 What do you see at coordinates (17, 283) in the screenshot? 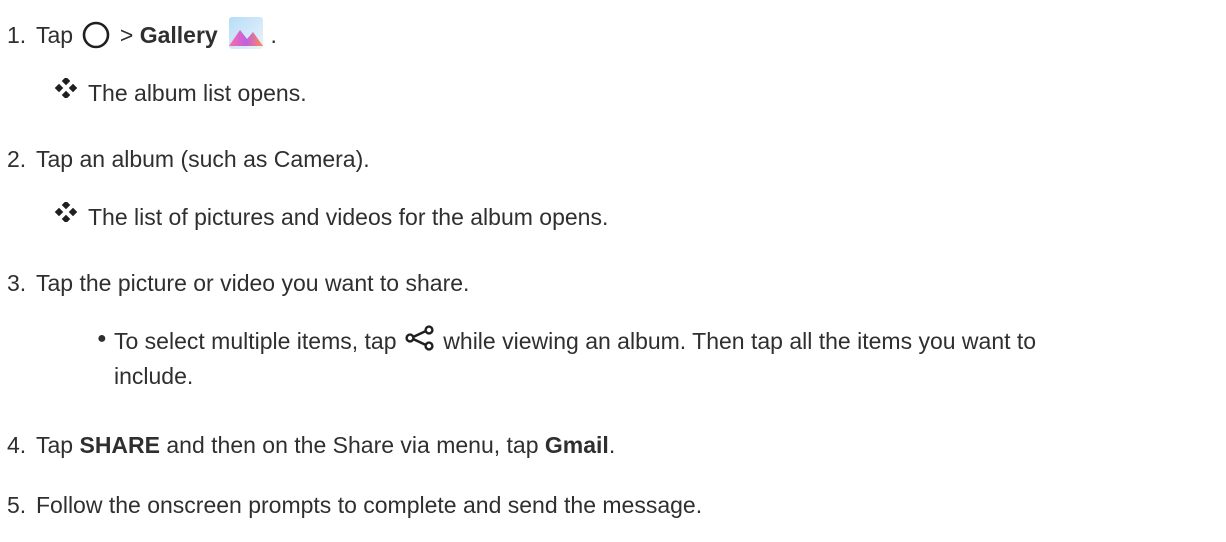
I see `step-number: 3.` at bounding box center [17, 283].